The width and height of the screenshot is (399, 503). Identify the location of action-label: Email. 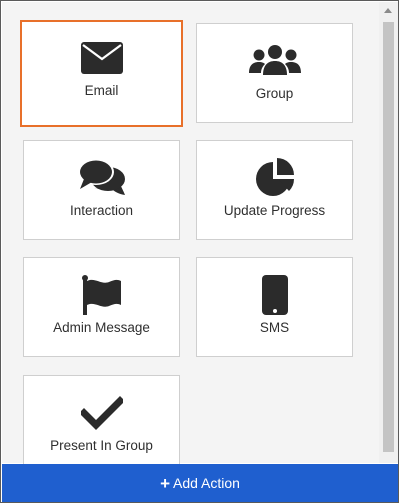
(101, 90).